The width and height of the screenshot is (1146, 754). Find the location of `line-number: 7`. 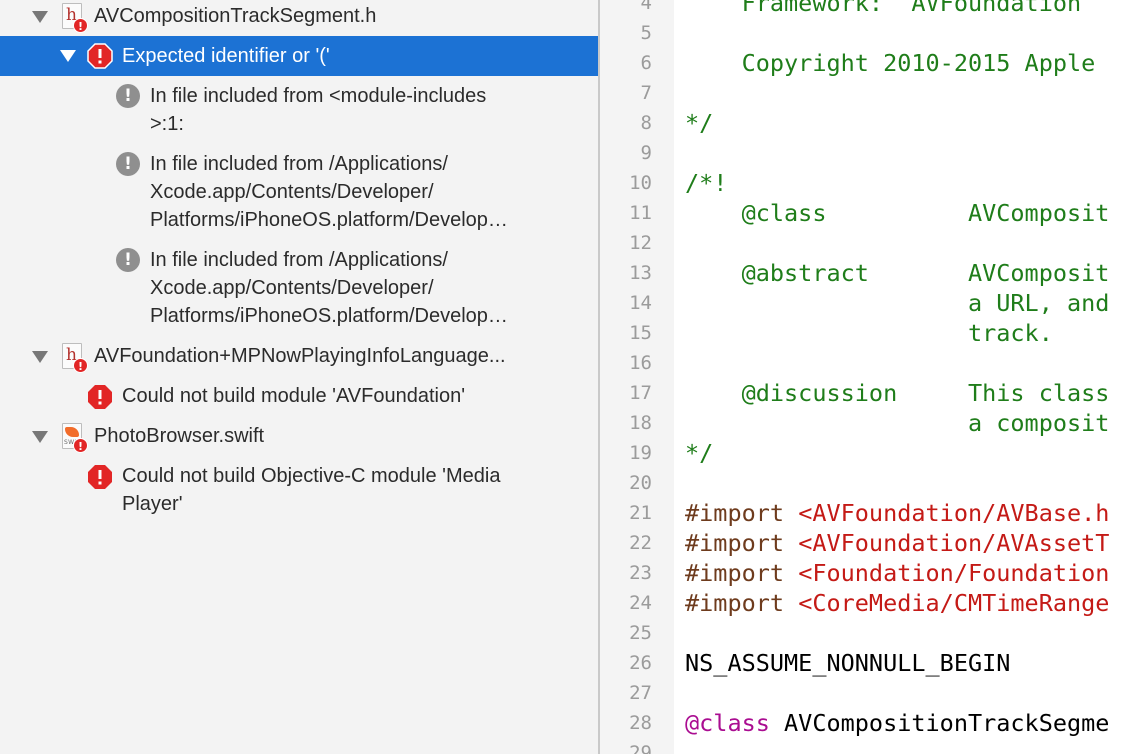

line-number: 7 is located at coordinates (646, 93).